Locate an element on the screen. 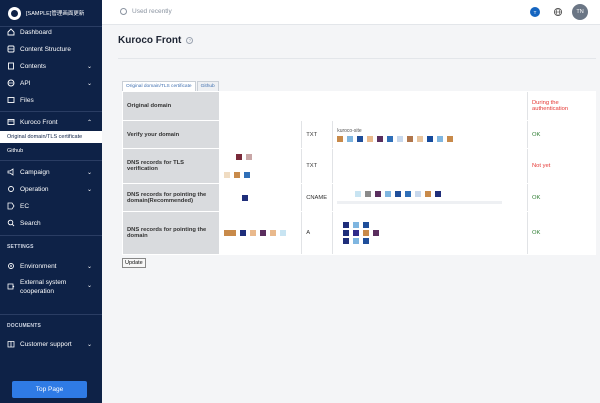 The width and height of the screenshot is (600, 403). sidebar-item-label: External system cooperation is located at coordinates (43, 287).